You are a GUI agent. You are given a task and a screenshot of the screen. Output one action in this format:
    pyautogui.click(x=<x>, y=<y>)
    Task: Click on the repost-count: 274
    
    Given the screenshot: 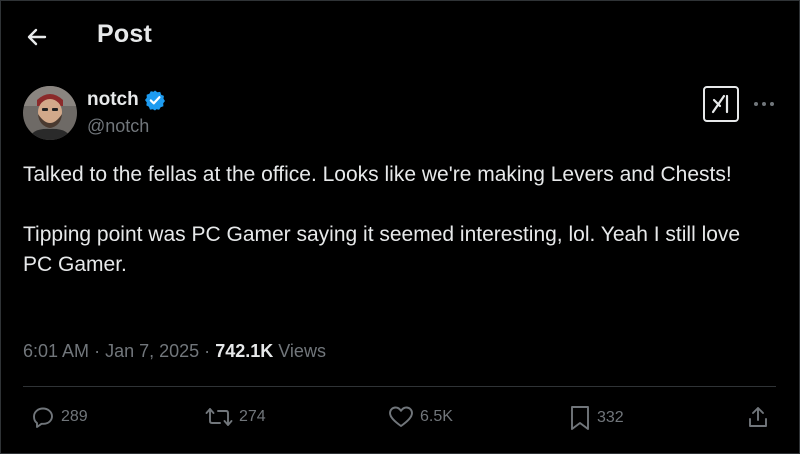 What is the action you would take?
    pyautogui.click(x=252, y=416)
    